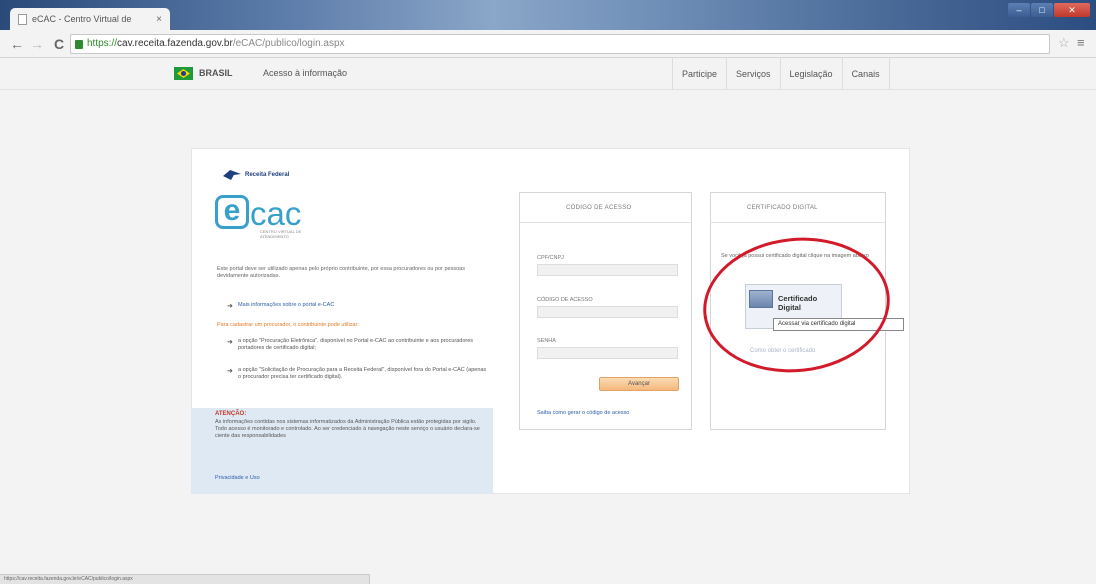  I want to click on minimize-button: –, so click(1019, 10).